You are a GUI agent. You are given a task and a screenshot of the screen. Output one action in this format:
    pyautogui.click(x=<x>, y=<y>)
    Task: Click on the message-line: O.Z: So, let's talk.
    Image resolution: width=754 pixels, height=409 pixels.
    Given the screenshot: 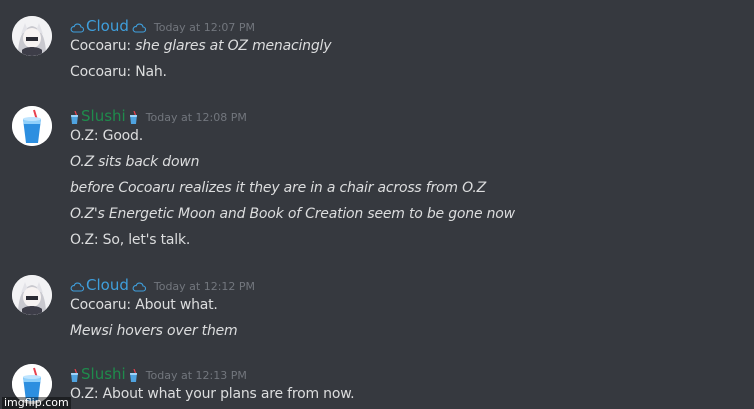 What is the action you would take?
    pyautogui.click(x=130, y=240)
    